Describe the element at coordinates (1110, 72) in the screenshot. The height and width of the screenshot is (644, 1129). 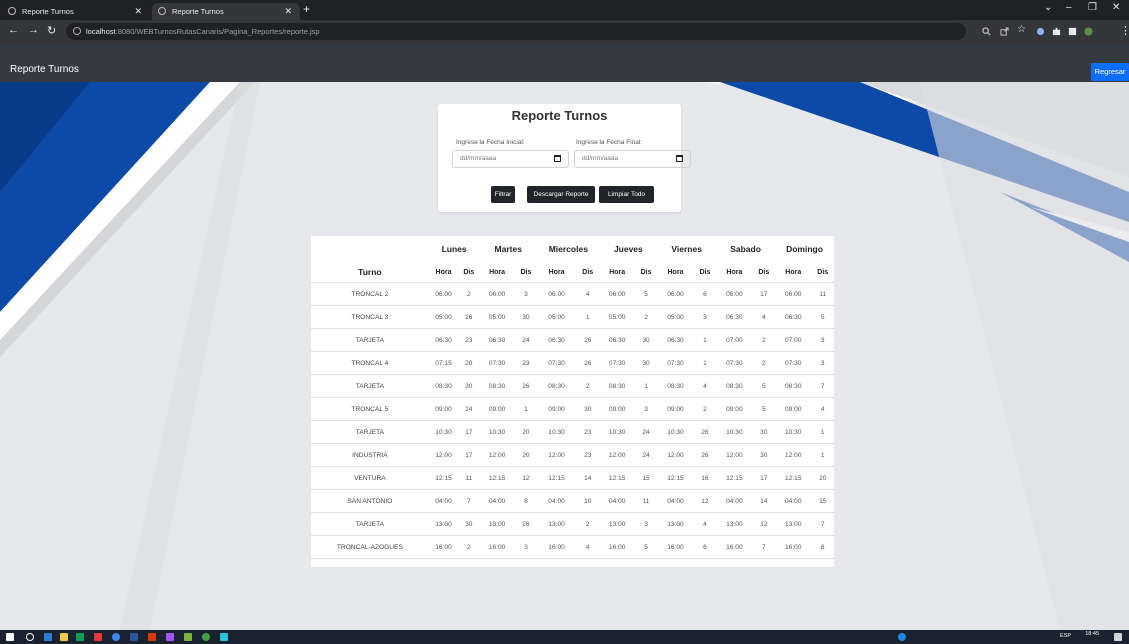
I see `back-button: Regresar` at that location.